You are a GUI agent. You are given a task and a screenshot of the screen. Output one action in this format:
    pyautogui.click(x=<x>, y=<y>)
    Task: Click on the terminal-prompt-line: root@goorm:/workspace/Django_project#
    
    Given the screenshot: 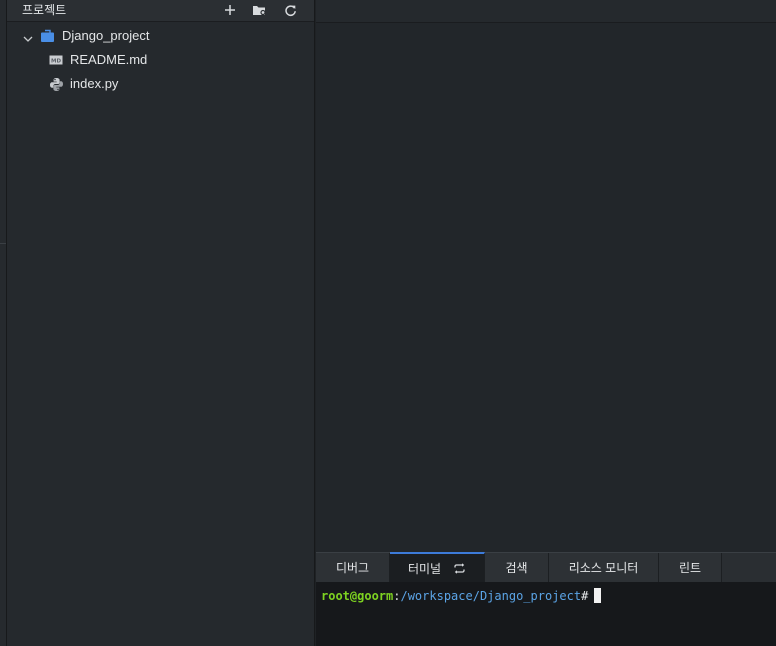 What is the action you would take?
    pyautogui.click(x=461, y=595)
    